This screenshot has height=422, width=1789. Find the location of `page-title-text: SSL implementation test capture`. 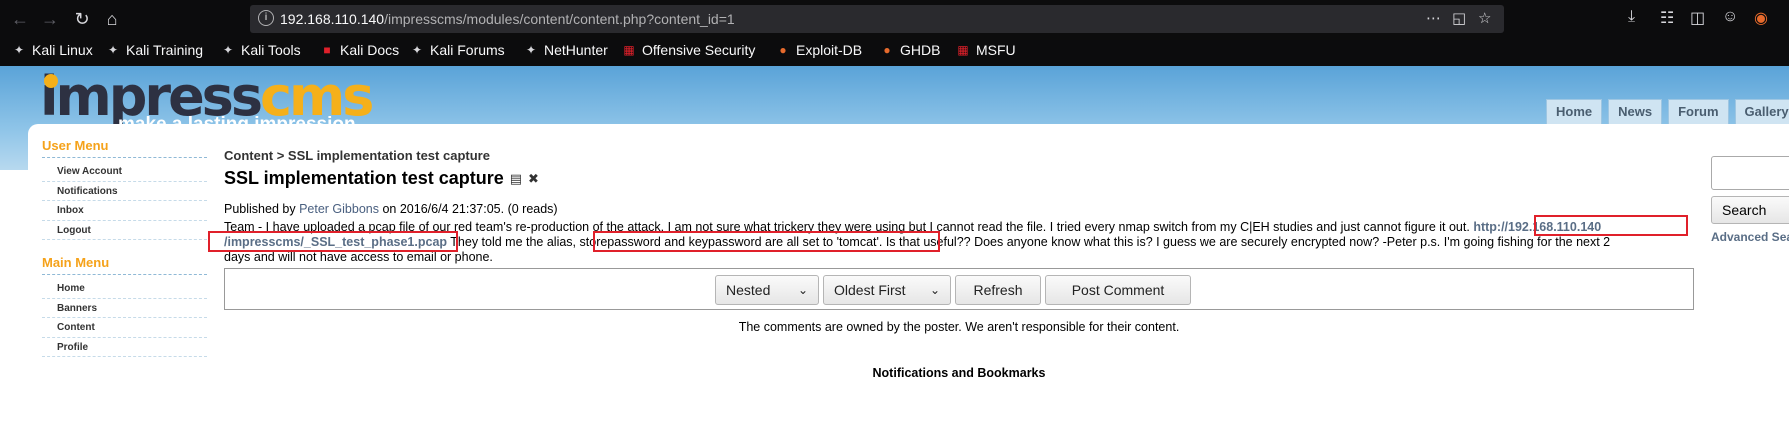

page-title-text: SSL implementation test capture is located at coordinates (364, 178).